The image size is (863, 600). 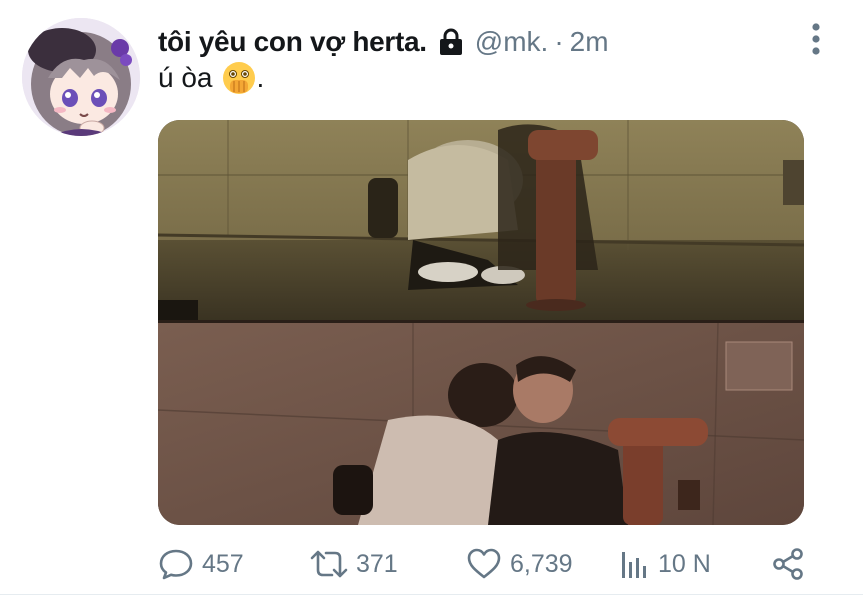 What do you see at coordinates (431, 594) in the screenshot?
I see `bottom-divider` at bounding box center [431, 594].